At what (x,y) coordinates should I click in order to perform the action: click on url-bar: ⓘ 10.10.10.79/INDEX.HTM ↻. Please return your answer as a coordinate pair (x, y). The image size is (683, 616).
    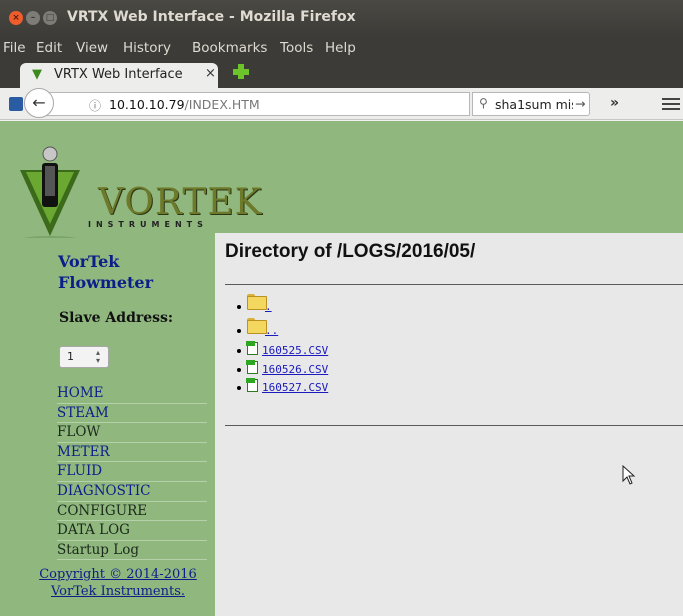
    Looking at the image, I should click on (258, 104).